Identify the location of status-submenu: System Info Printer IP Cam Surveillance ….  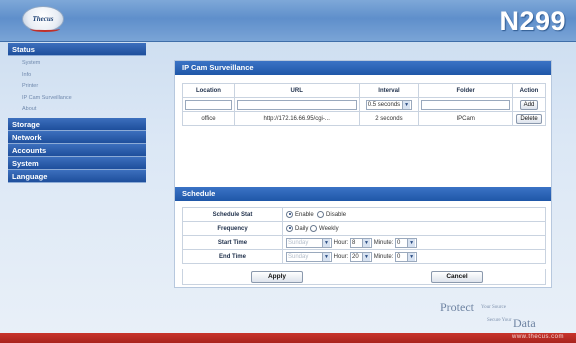
(77, 87).